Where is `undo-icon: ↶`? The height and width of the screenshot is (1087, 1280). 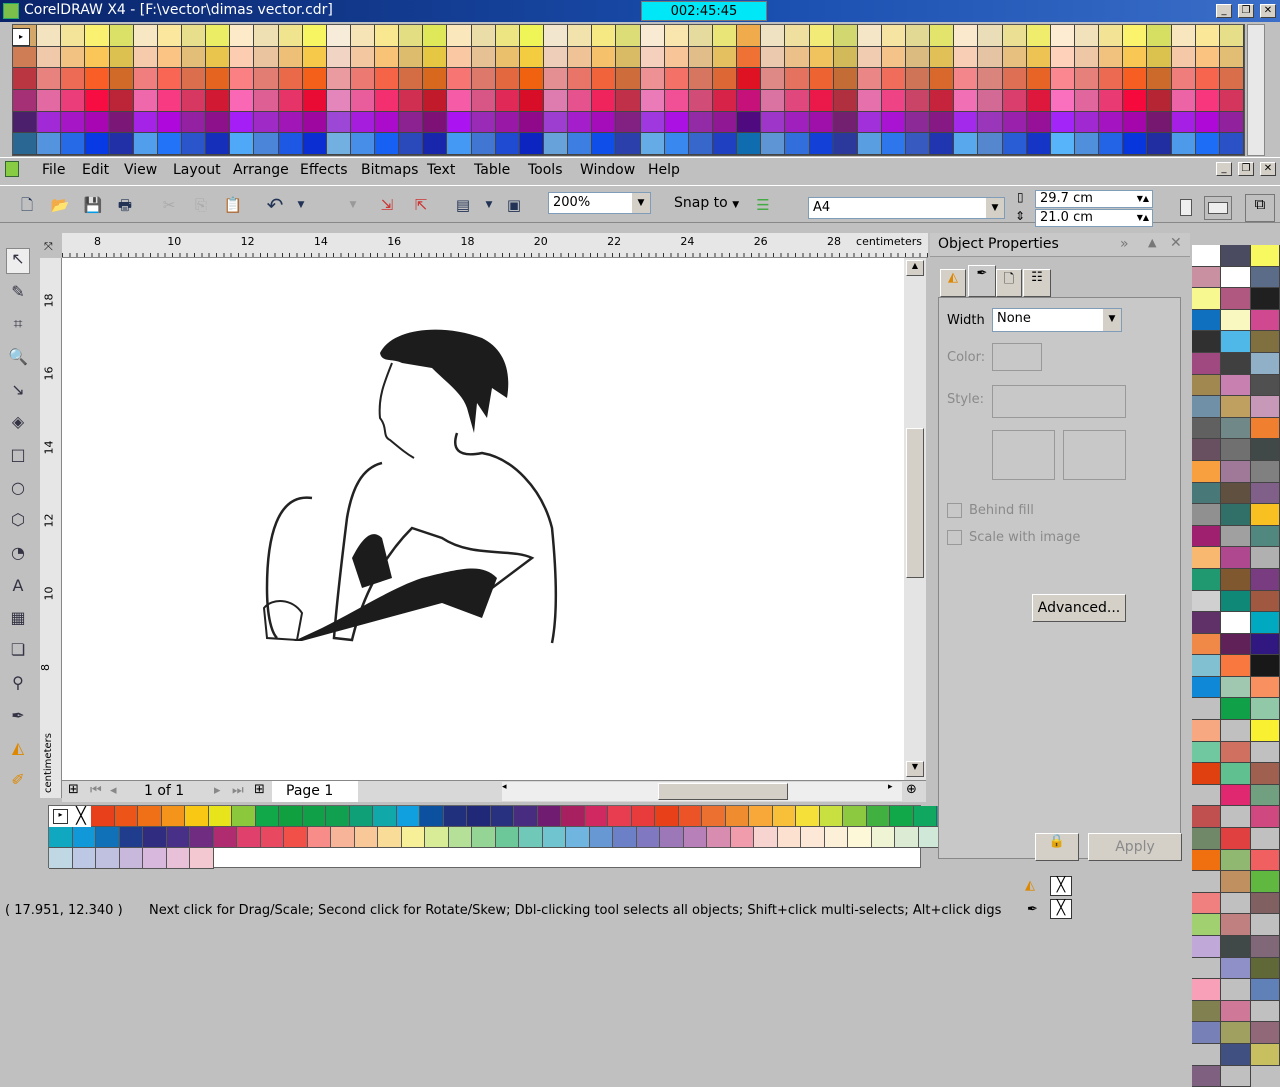 undo-icon: ↶ is located at coordinates (275, 205).